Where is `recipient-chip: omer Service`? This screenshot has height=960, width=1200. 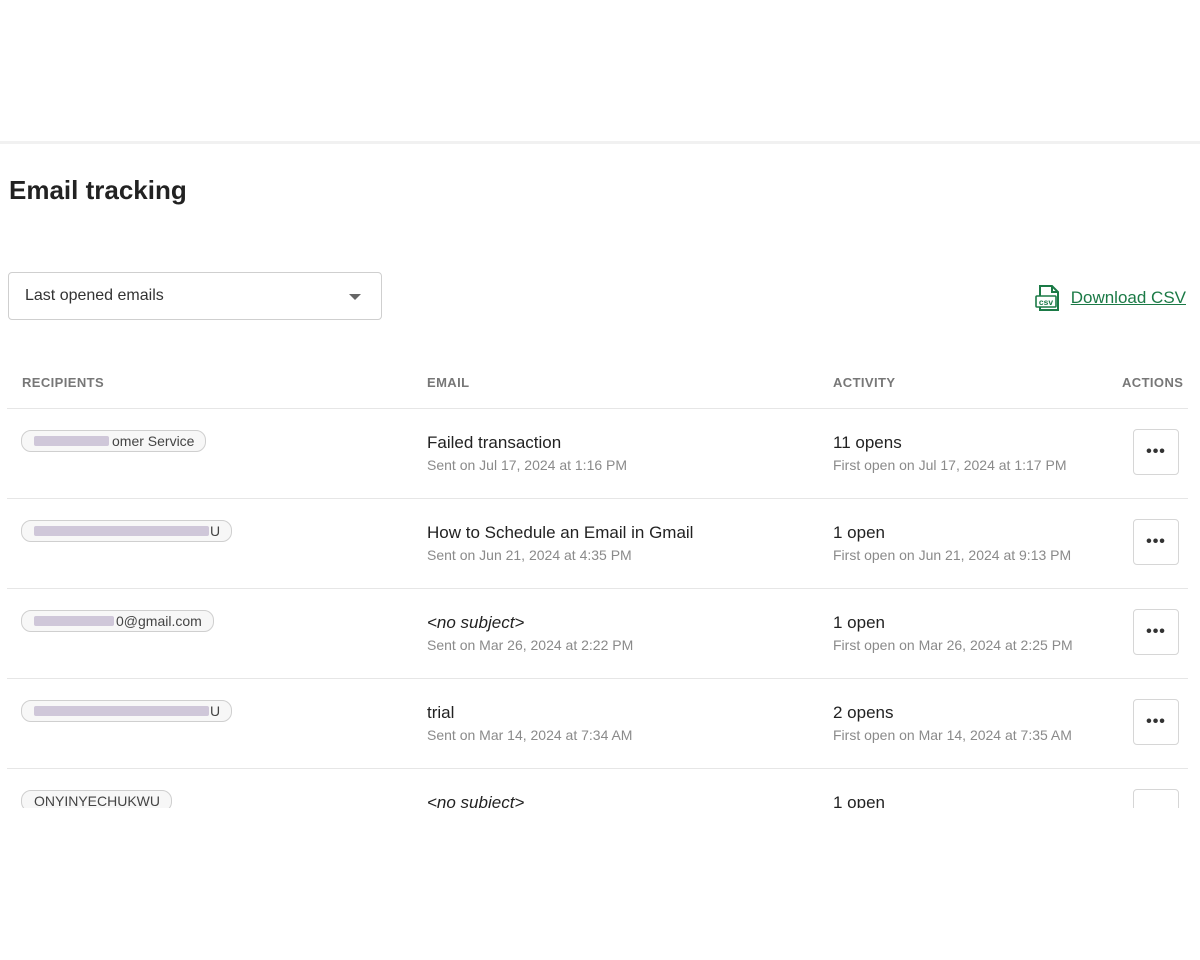 recipient-chip: omer Service is located at coordinates (114, 441).